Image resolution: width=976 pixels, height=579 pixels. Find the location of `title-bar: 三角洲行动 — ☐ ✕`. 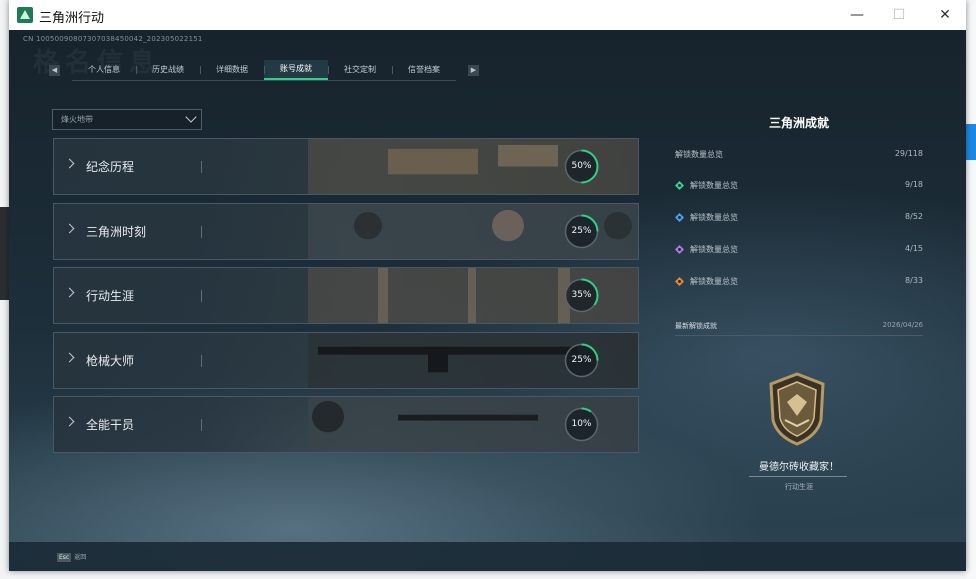

title-bar: 三角洲行动 — ☐ ✕ is located at coordinates (487, 15).